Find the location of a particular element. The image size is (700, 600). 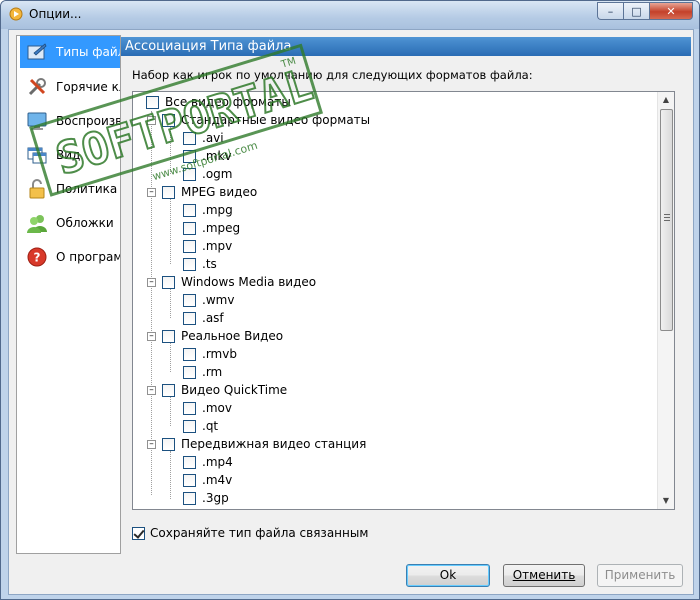

cancel-button: Отменить is located at coordinates (544, 575).